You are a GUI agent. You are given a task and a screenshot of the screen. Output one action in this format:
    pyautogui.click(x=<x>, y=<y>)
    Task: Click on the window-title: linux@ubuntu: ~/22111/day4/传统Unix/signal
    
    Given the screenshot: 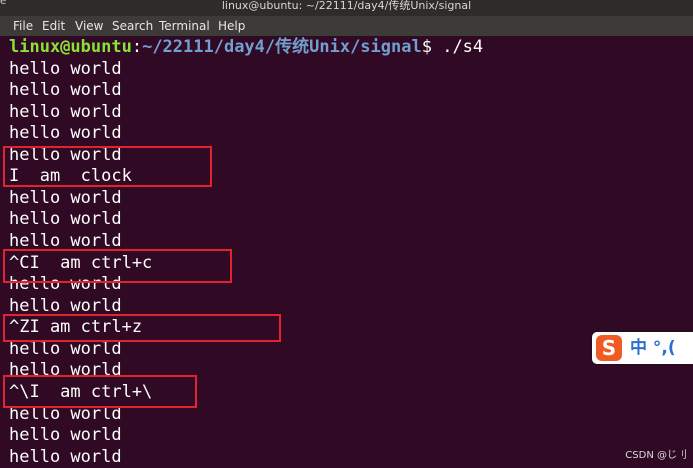 What is the action you would take?
    pyautogui.click(x=346, y=6)
    